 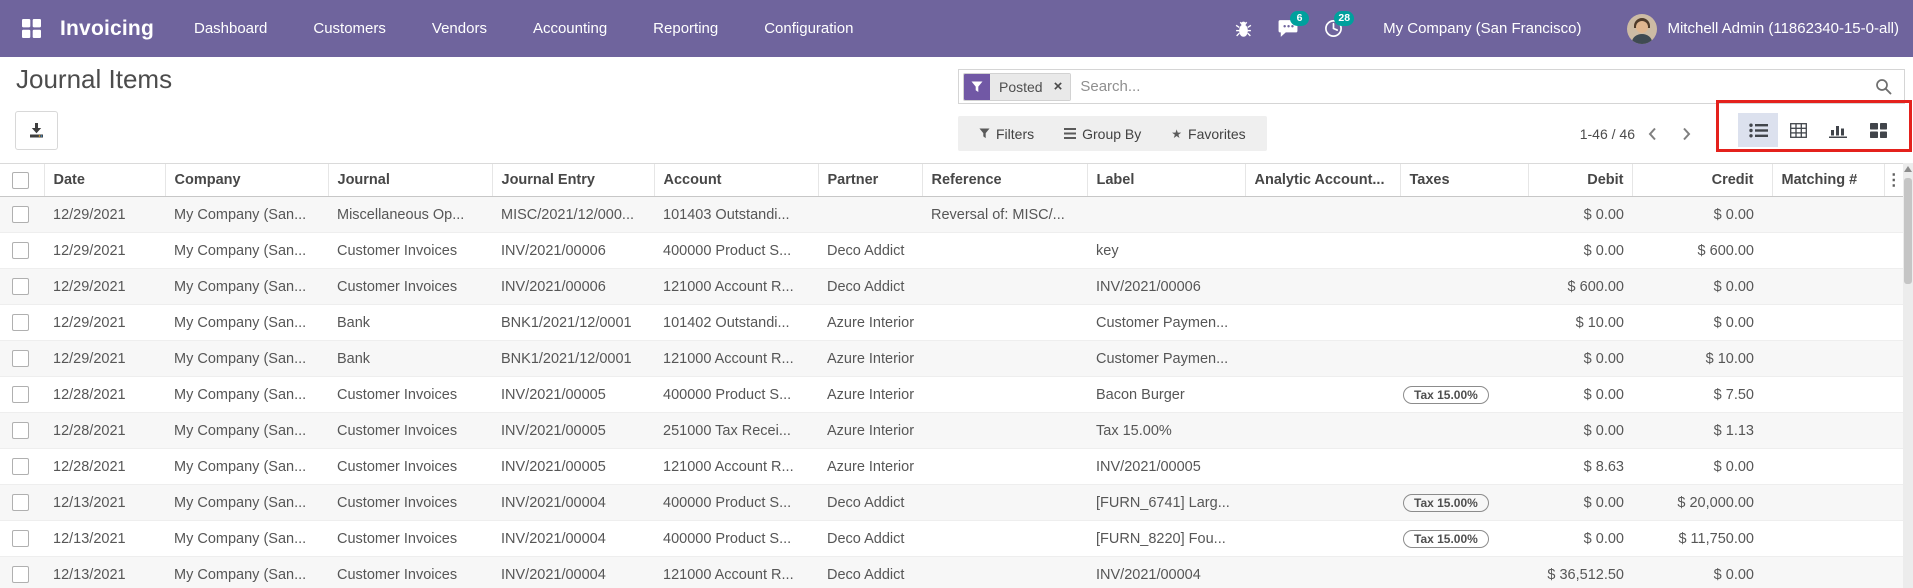 I want to click on bars-icon, so click(x=1070, y=133).